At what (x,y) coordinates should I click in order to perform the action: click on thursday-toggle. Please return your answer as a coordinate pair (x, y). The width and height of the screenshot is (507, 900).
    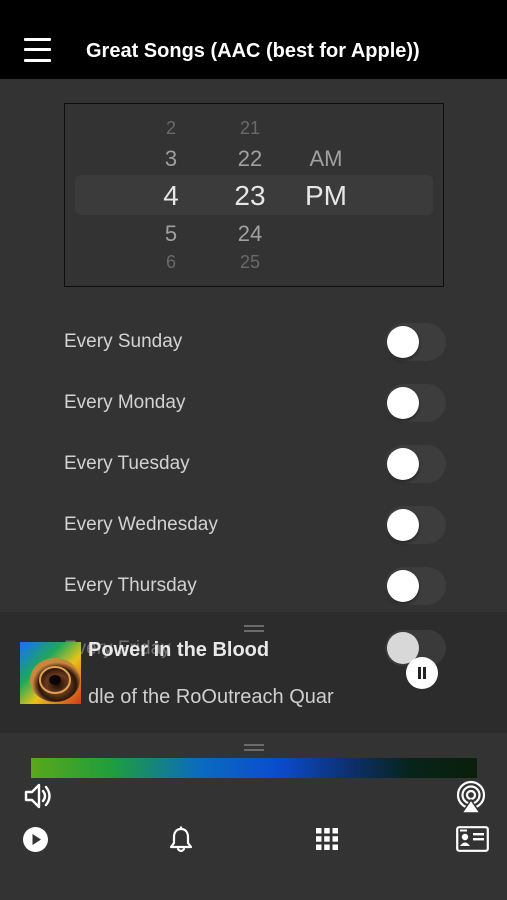
    Looking at the image, I should click on (415, 586).